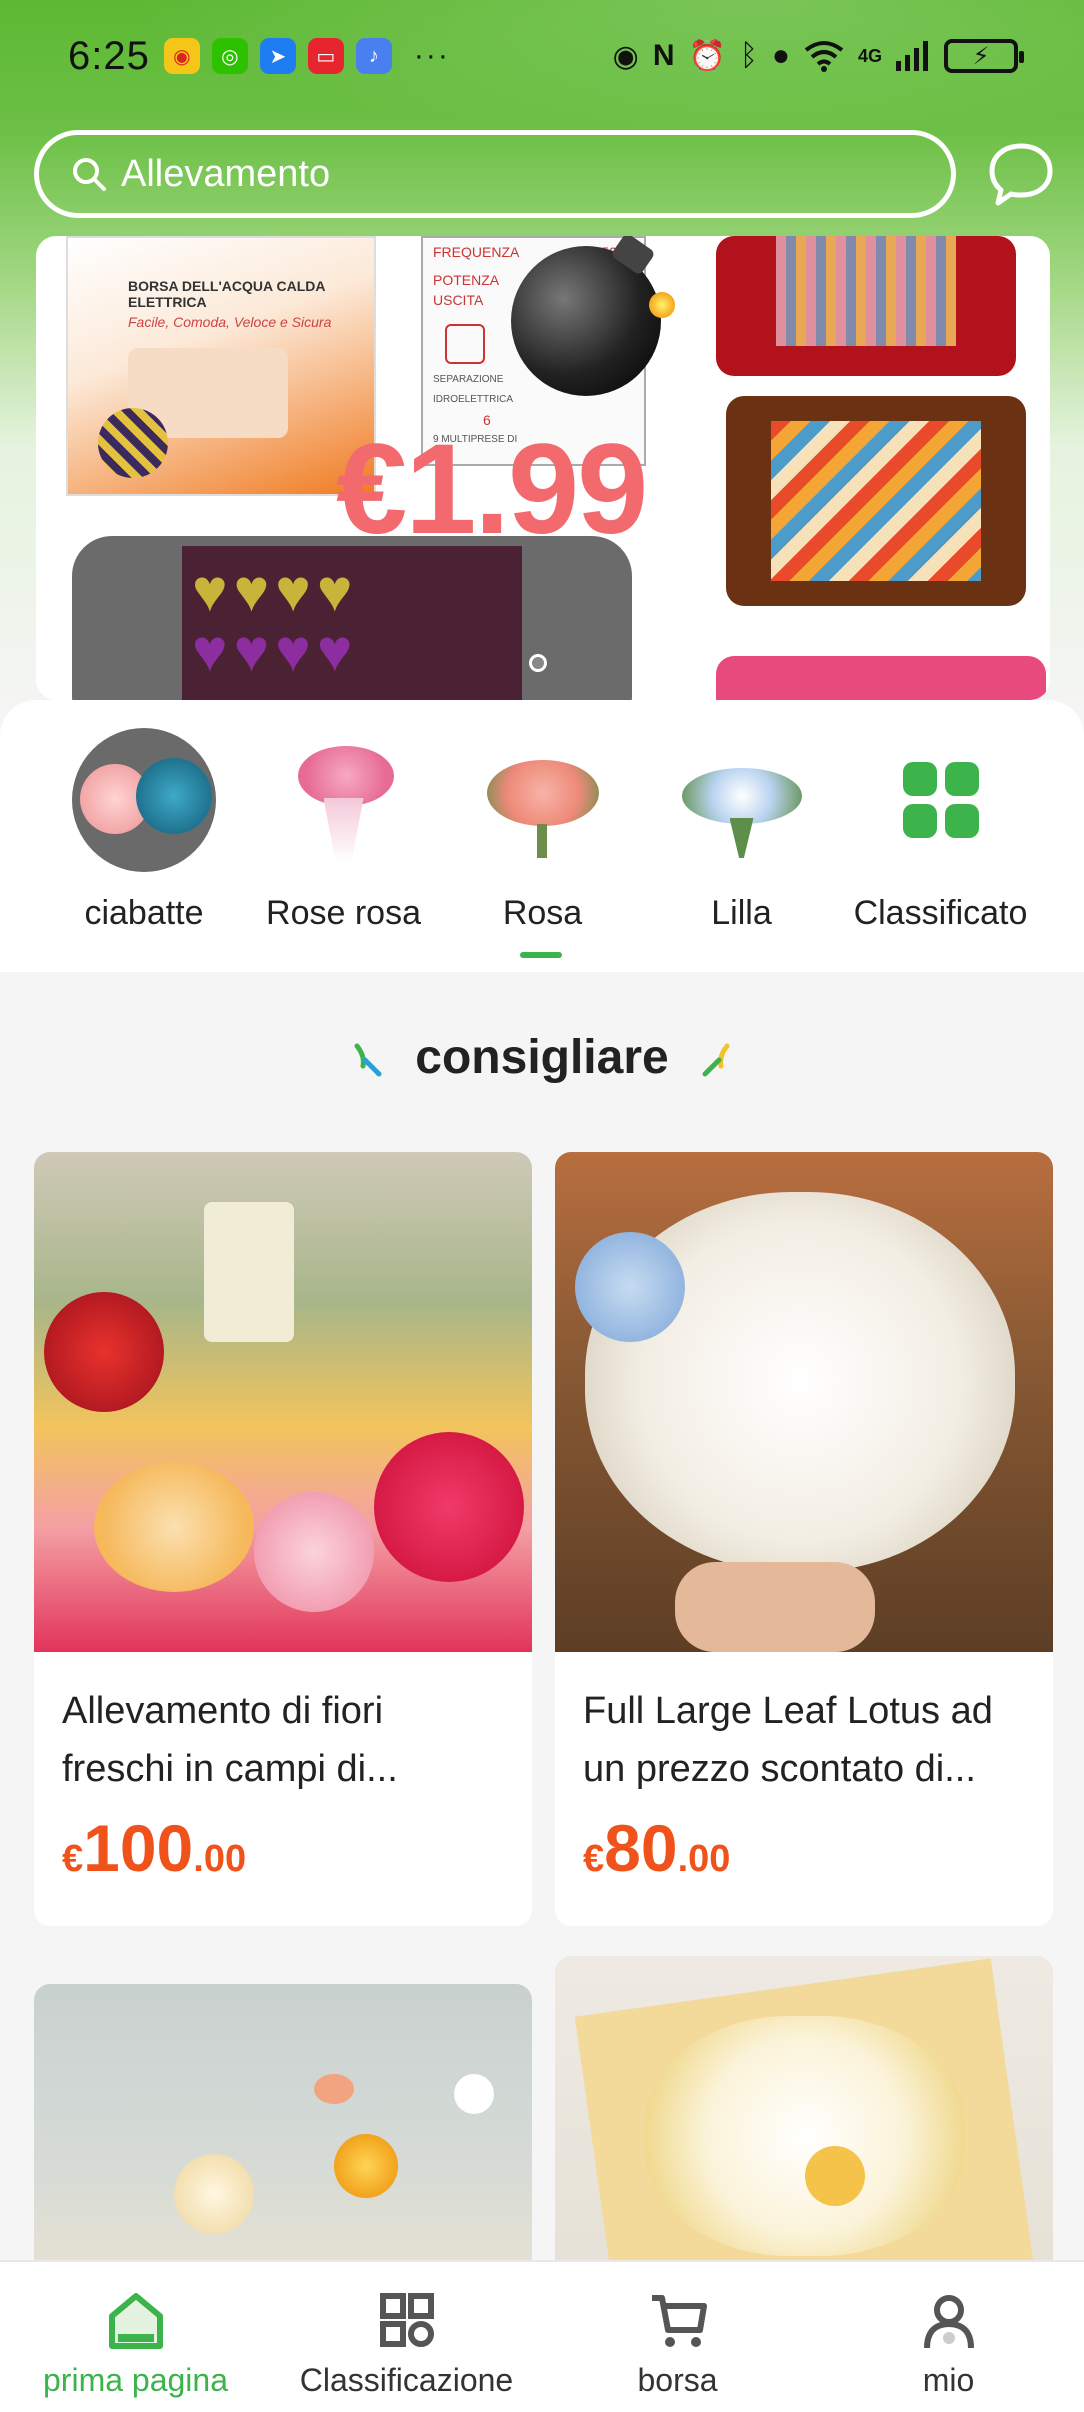 The height and width of the screenshot is (2412, 1084). Describe the element at coordinates (1021, 175) in the screenshot. I see `chat-icon` at that location.